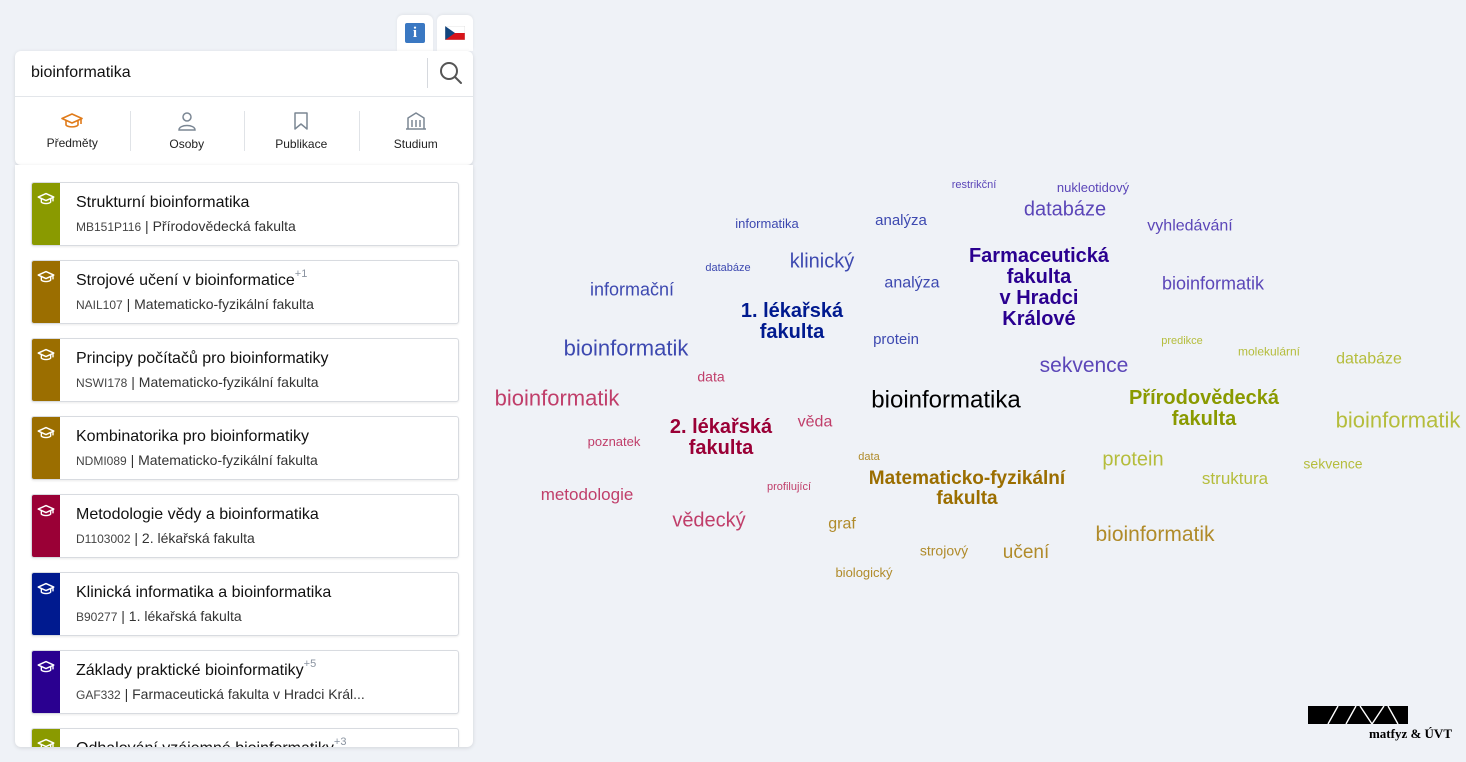 This screenshot has width=1466, height=762. Describe the element at coordinates (1189, 227) in the screenshot. I see `word-cloud-term: vyhledávání` at that location.